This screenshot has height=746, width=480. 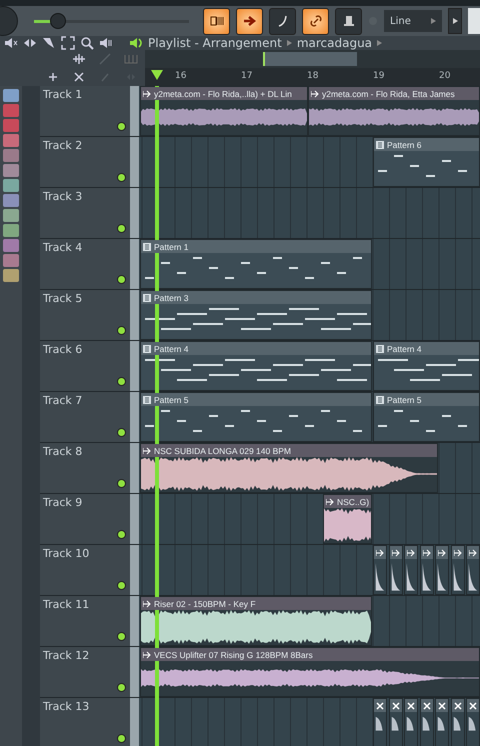 I want to click on track-header: Track 7, so click(x=85, y=417).